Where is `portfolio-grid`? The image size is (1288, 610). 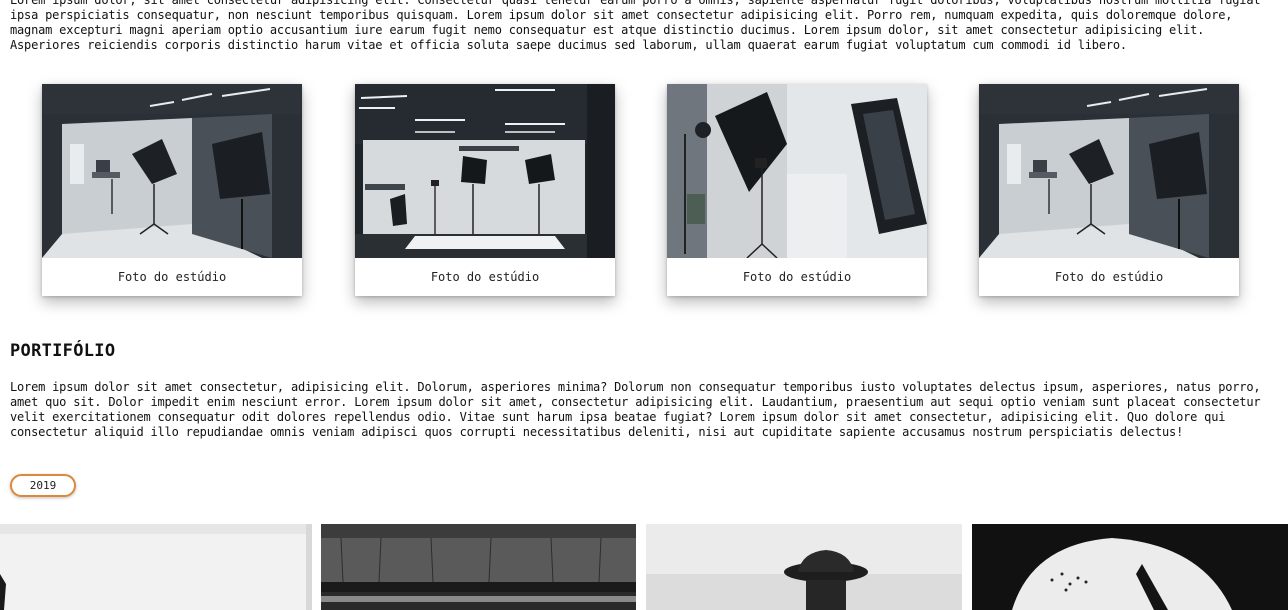
portfolio-grid is located at coordinates (644, 567).